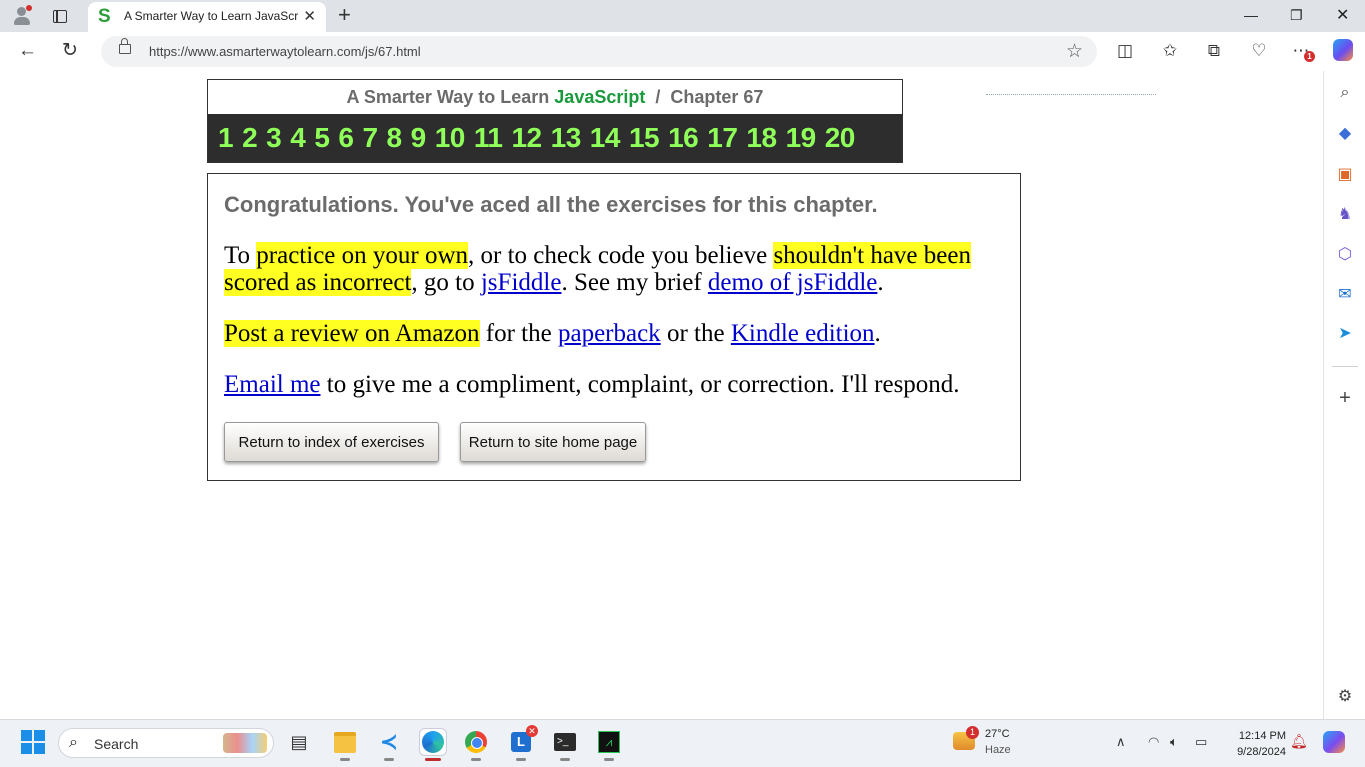 The height and width of the screenshot is (767, 1365). I want to click on chapter-link-5: 5, so click(322, 138).